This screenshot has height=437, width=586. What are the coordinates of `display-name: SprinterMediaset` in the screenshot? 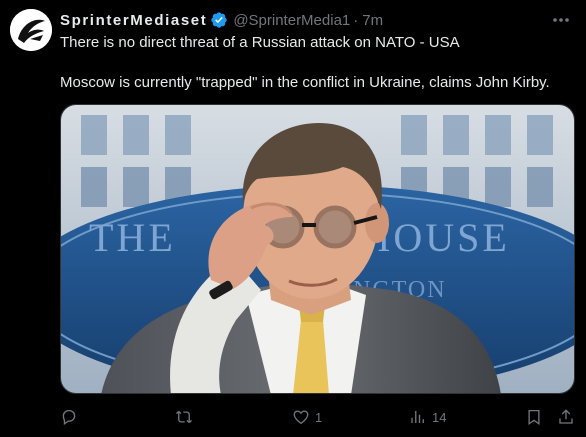 It's located at (133, 20).